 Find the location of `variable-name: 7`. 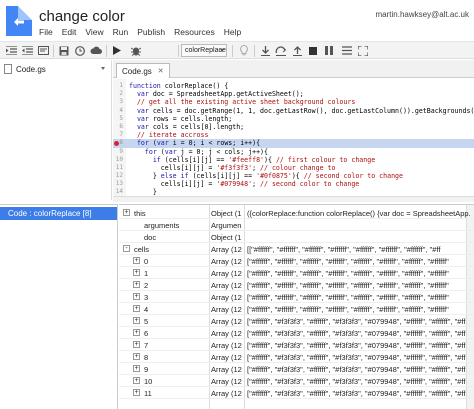

variable-name: 7 is located at coordinates (146, 345).